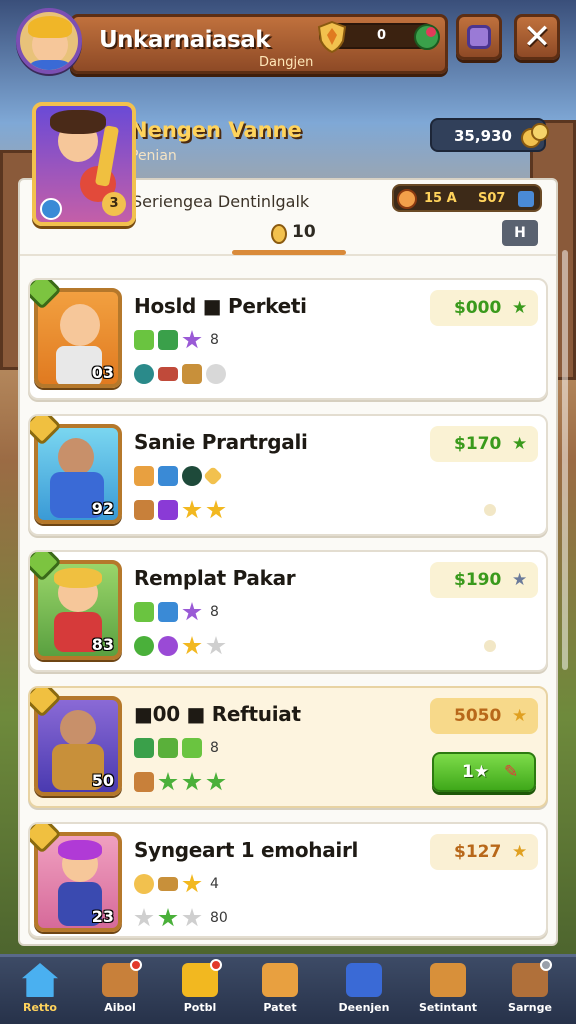 This screenshot has width=576, height=1024. Describe the element at coordinates (526, 199) in the screenshot. I see `map-icon` at that location.